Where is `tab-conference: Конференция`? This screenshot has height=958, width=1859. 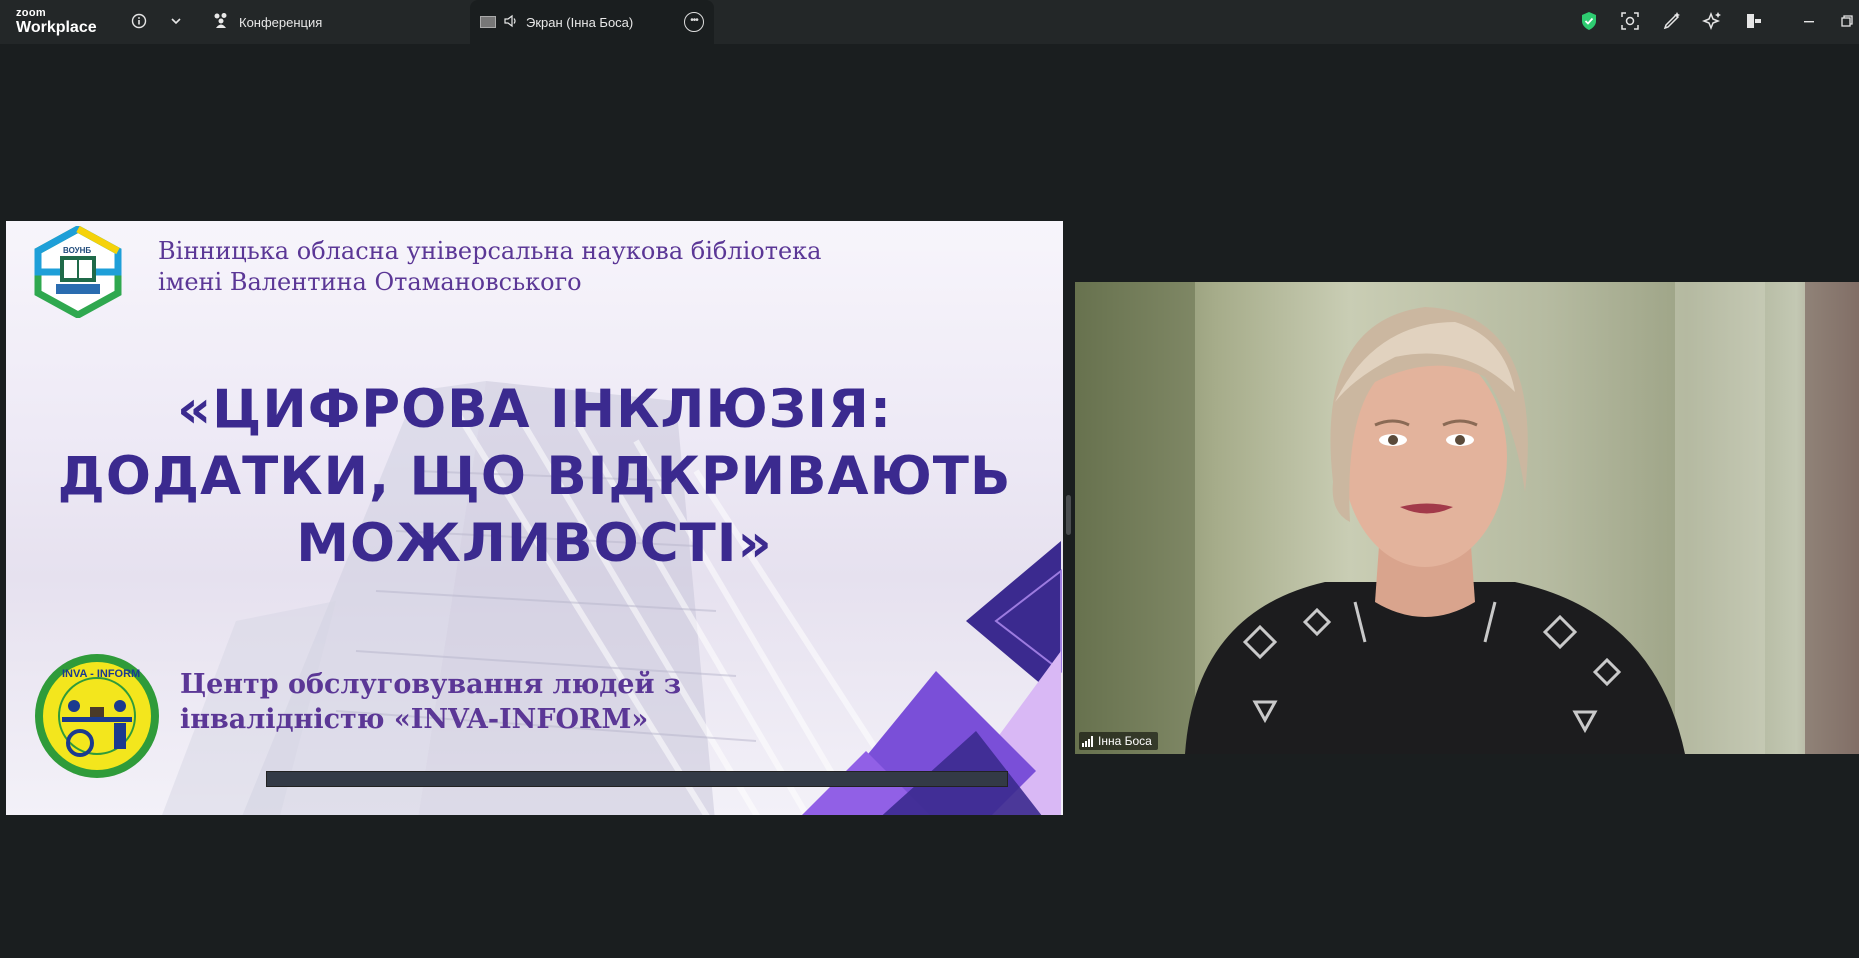 tab-conference: Конференция is located at coordinates (267, 22).